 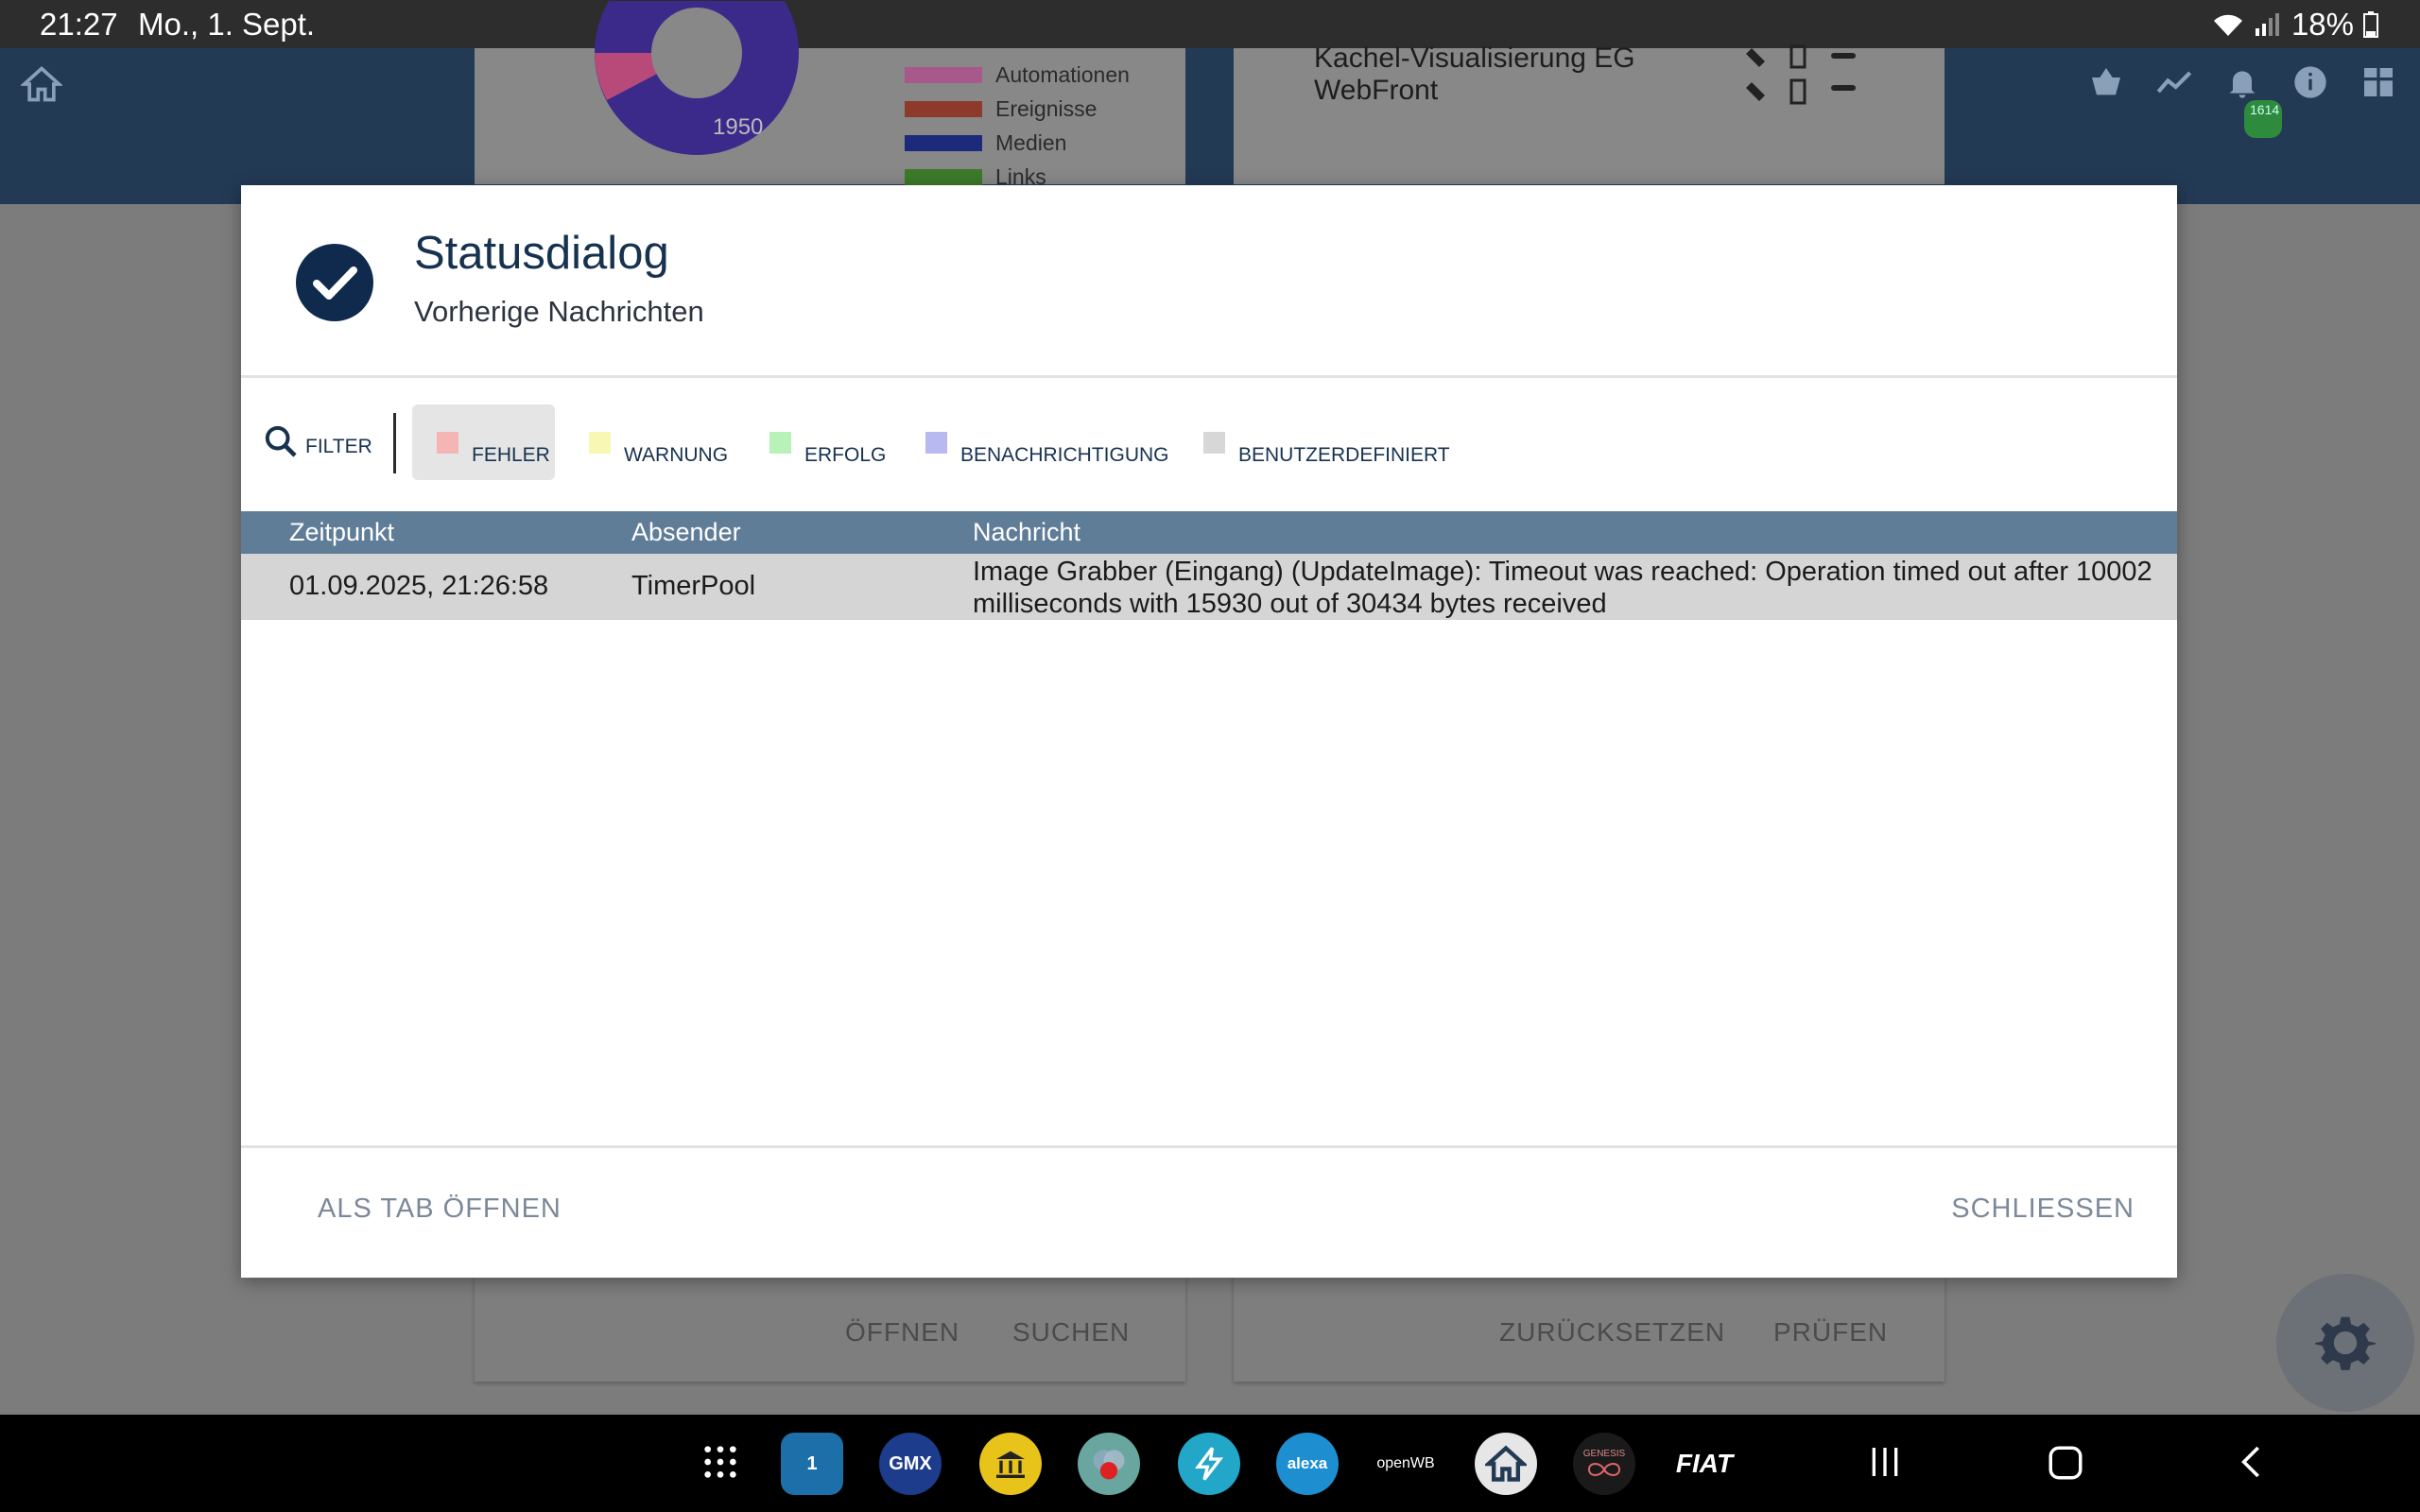 I want to click on bolt-app, so click(x=1209, y=1464).